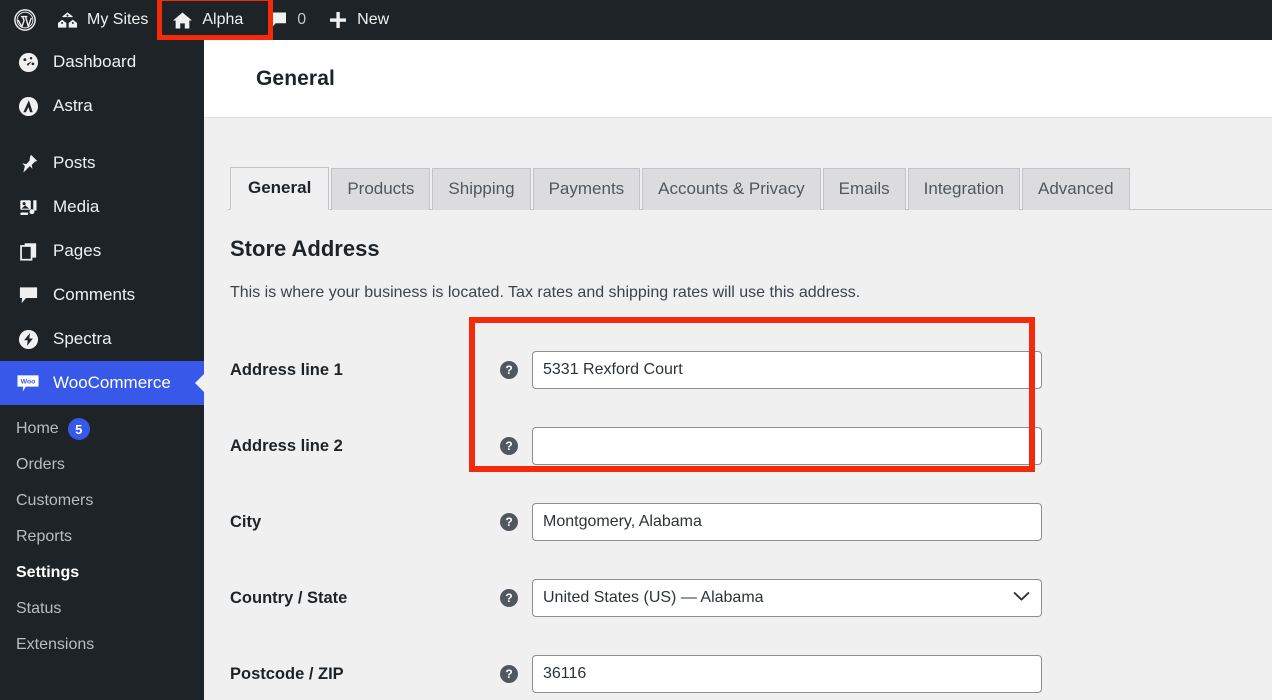 This screenshot has height=700, width=1272. Describe the element at coordinates (95, 61) in the screenshot. I see `sidebar-item-label: Dashboard` at that location.